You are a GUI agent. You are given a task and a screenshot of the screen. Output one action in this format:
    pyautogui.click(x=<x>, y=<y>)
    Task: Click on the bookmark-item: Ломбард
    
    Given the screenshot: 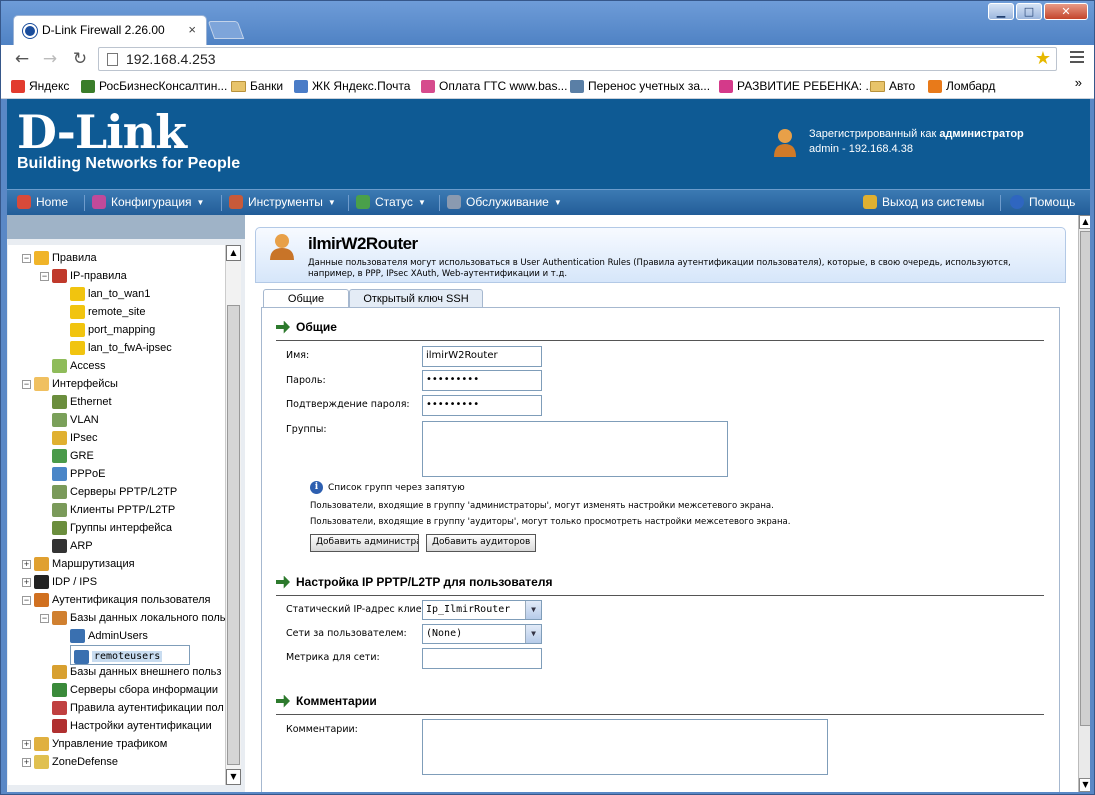 What is the action you would take?
    pyautogui.click(x=961, y=86)
    